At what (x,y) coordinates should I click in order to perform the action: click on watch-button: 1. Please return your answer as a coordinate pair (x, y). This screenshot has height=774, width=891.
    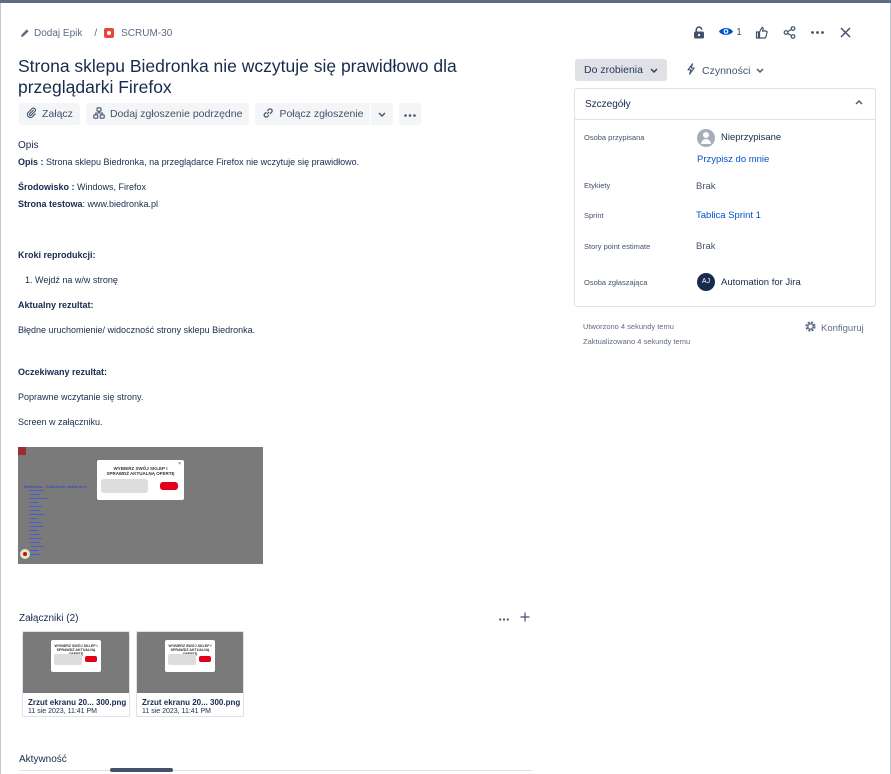
    Looking at the image, I should click on (730, 32).